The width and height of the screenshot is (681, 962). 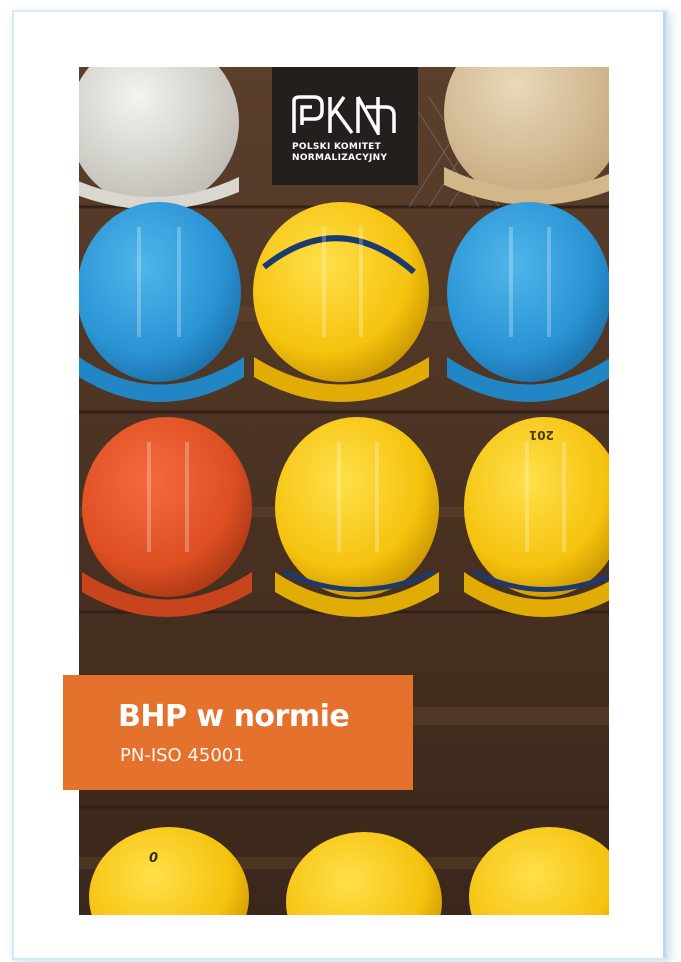 What do you see at coordinates (234, 716) in the screenshot?
I see `cover-title: BHP w normie` at bounding box center [234, 716].